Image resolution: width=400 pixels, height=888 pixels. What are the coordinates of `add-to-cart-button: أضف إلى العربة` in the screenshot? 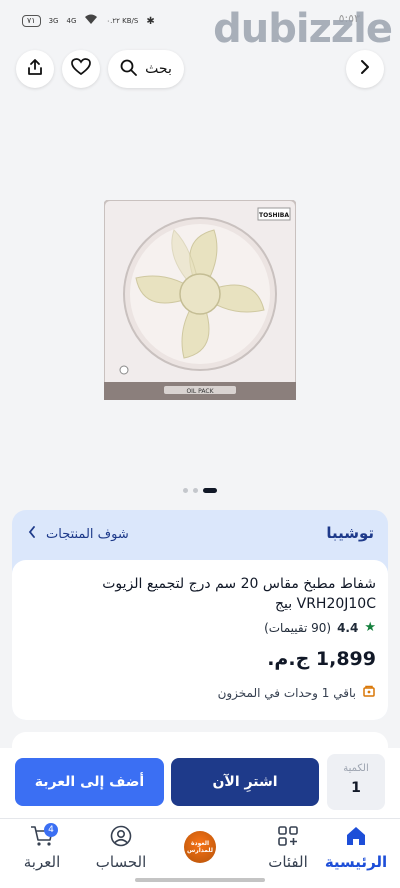 It's located at (89, 782).